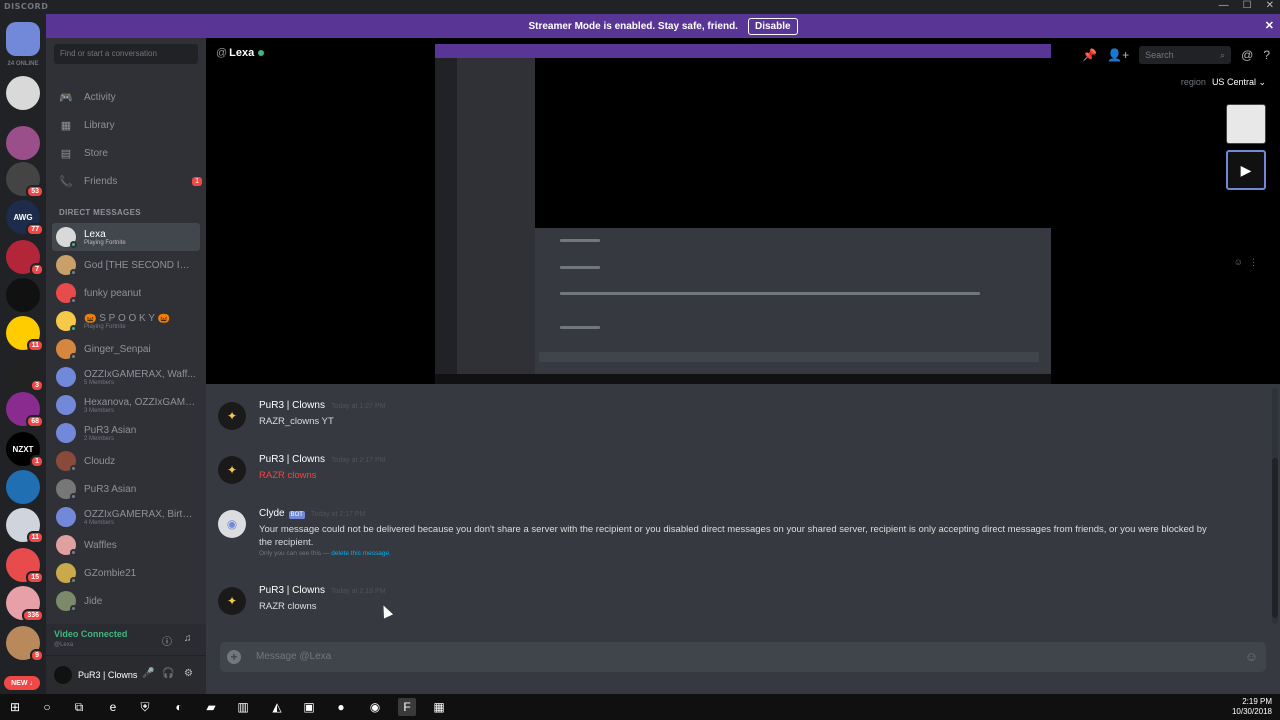 The width and height of the screenshot is (1280, 720). Describe the element at coordinates (25, 604) in the screenshot. I see `server-icon: 336` at that location.